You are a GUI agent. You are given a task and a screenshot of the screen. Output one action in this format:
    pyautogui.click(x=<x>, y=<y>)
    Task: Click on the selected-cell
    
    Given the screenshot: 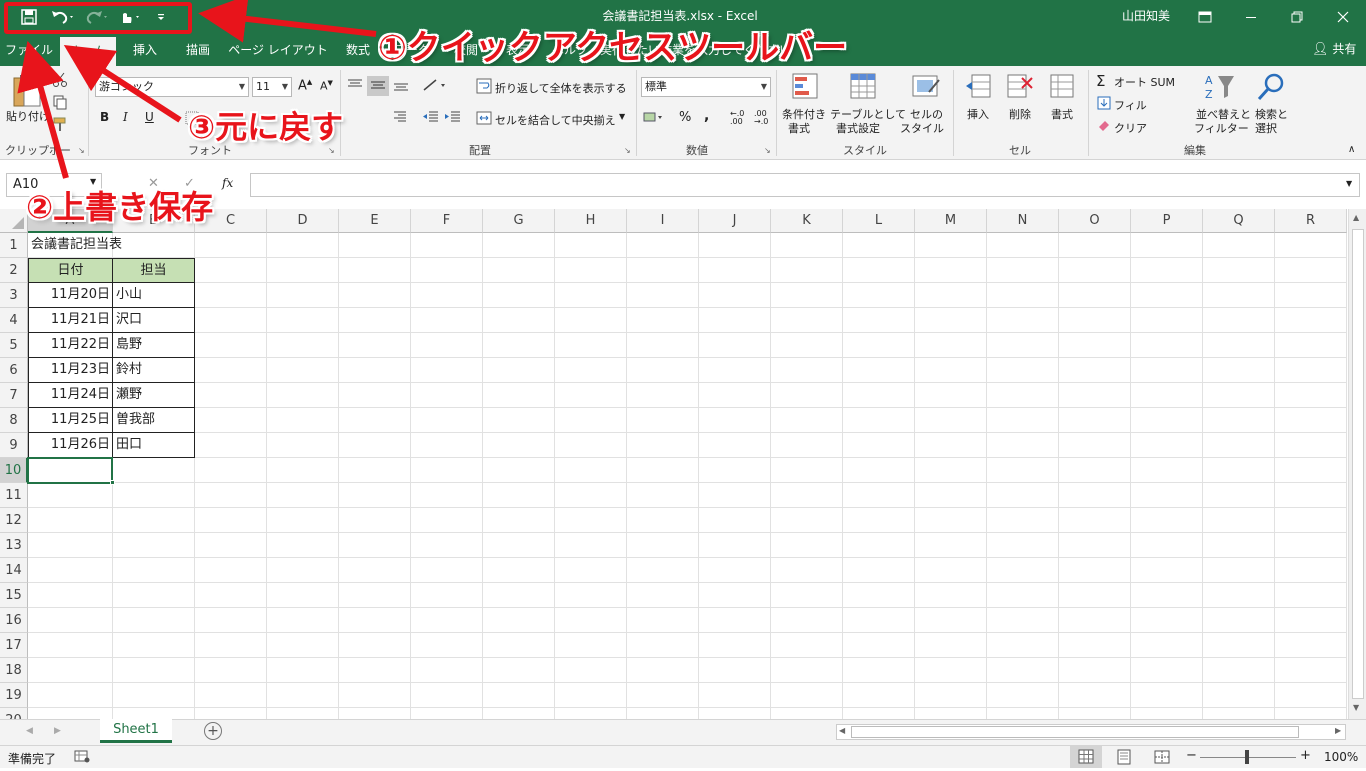 What is the action you would take?
    pyautogui.click(x=70, y=470)
    